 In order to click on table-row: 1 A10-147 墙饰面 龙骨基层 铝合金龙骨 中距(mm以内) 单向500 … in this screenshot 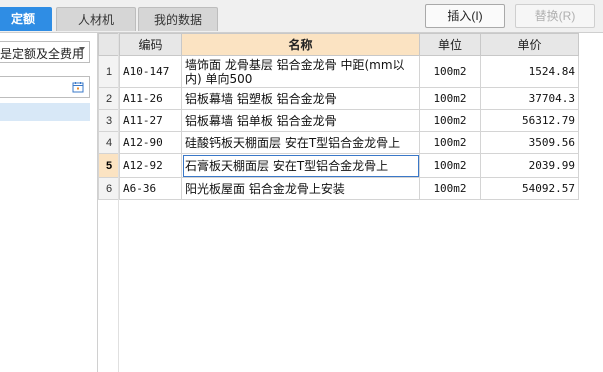, I will do `click(338, 71)`.